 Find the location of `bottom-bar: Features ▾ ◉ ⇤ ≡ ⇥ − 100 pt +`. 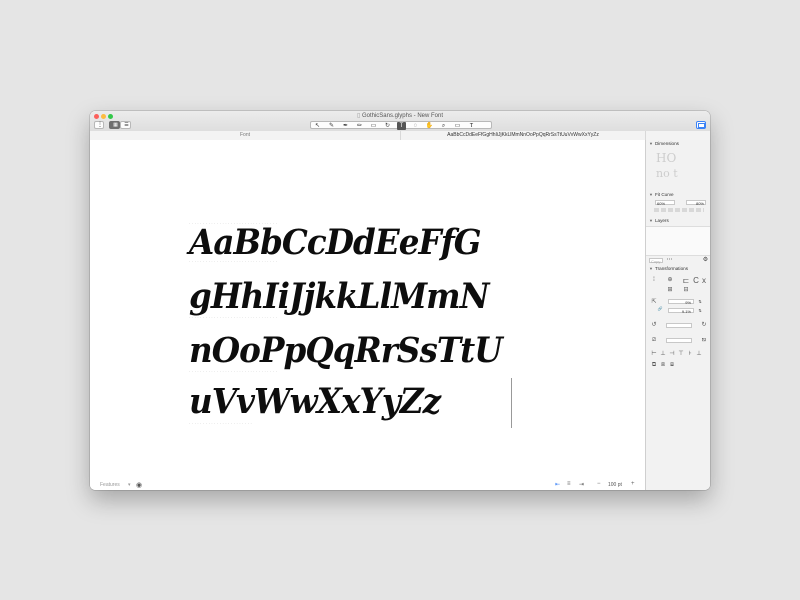

bottom-bar: Features ▾ ◉ ⇤ ≡ ⇥ − 100 pt + is located at coordinates (367, 485).